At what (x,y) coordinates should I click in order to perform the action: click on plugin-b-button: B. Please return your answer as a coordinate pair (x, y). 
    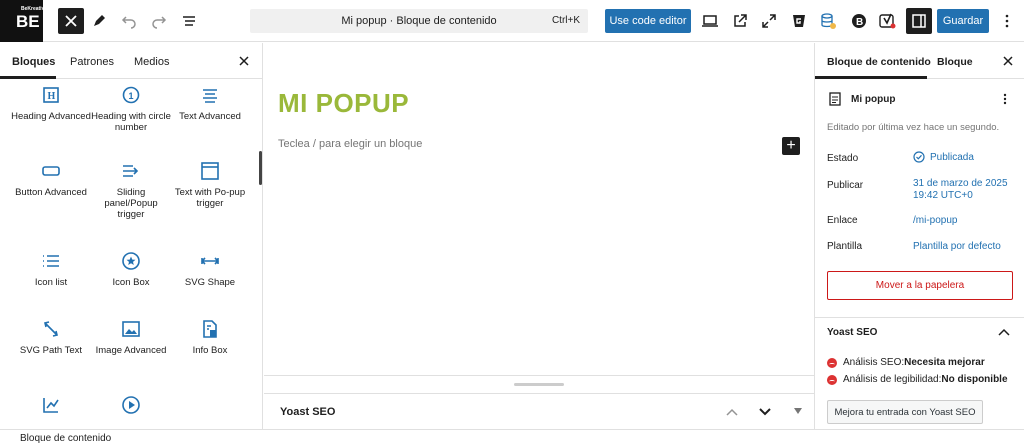
    Looking at the image, I should click on (859, 21).